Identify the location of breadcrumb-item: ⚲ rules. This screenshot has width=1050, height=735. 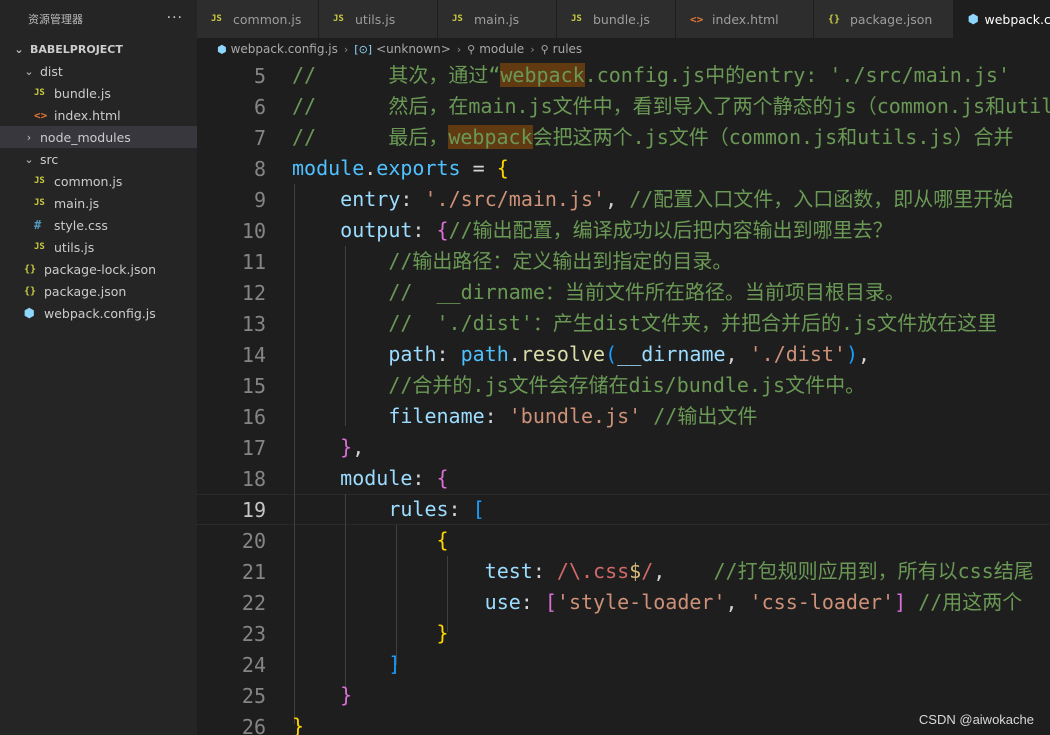
(562, 49).